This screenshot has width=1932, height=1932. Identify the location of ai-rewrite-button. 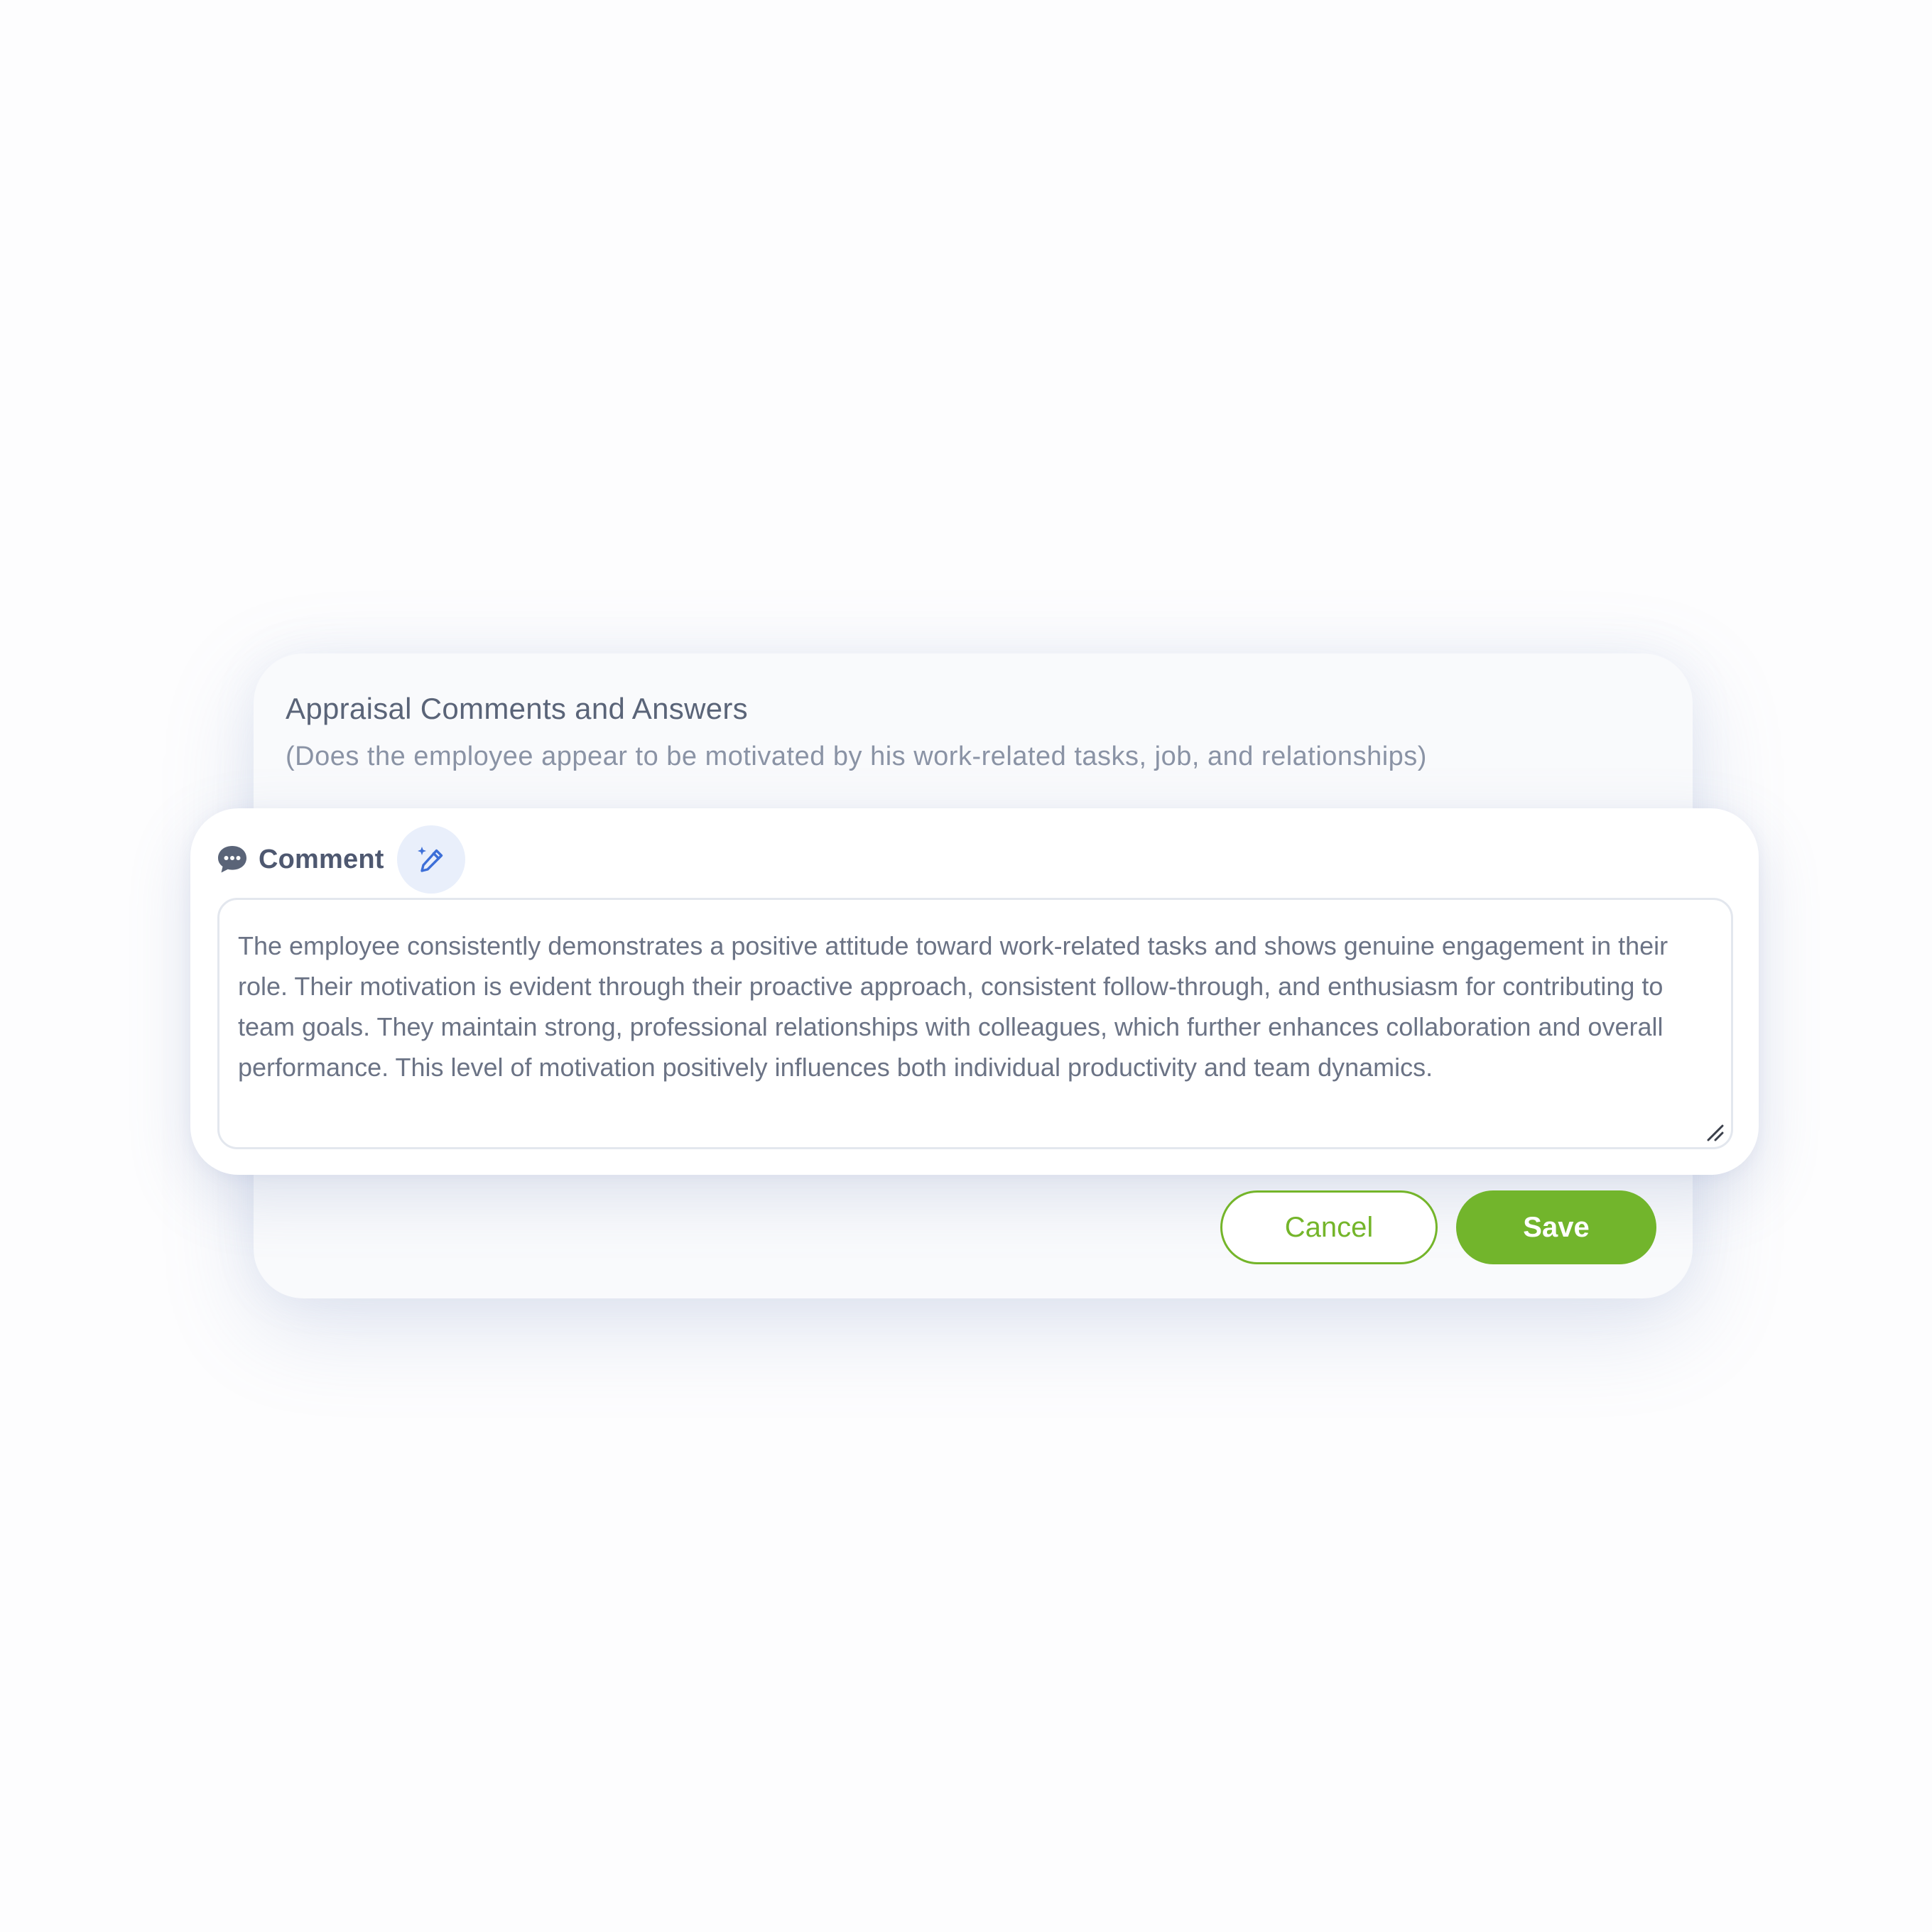
(430, 860).